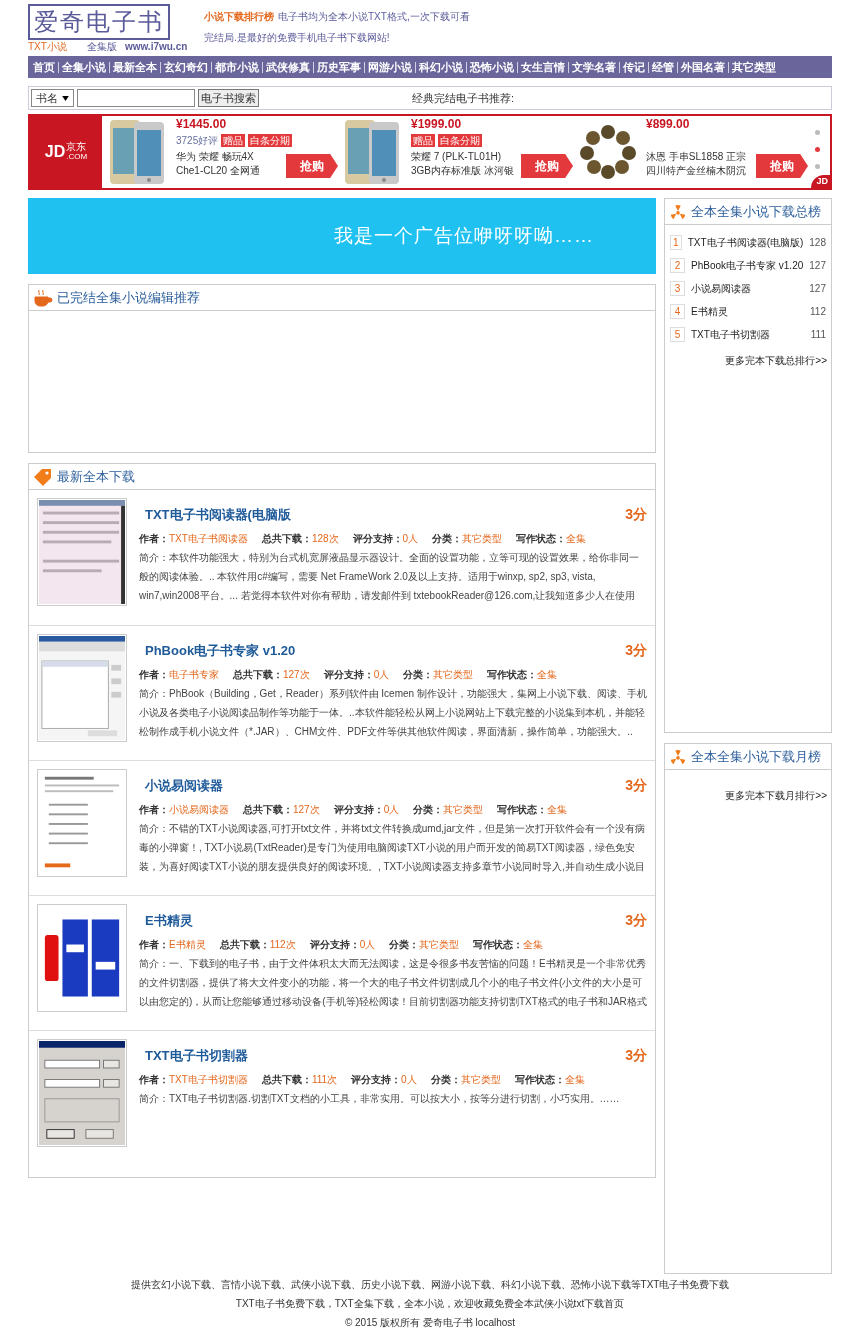 This screenshot has height=1343, width=858. Describe the element at coordinates (220, 650) in the screenshot. I see `item-title-link: PhBook电子书专家 v1.20` at that location.